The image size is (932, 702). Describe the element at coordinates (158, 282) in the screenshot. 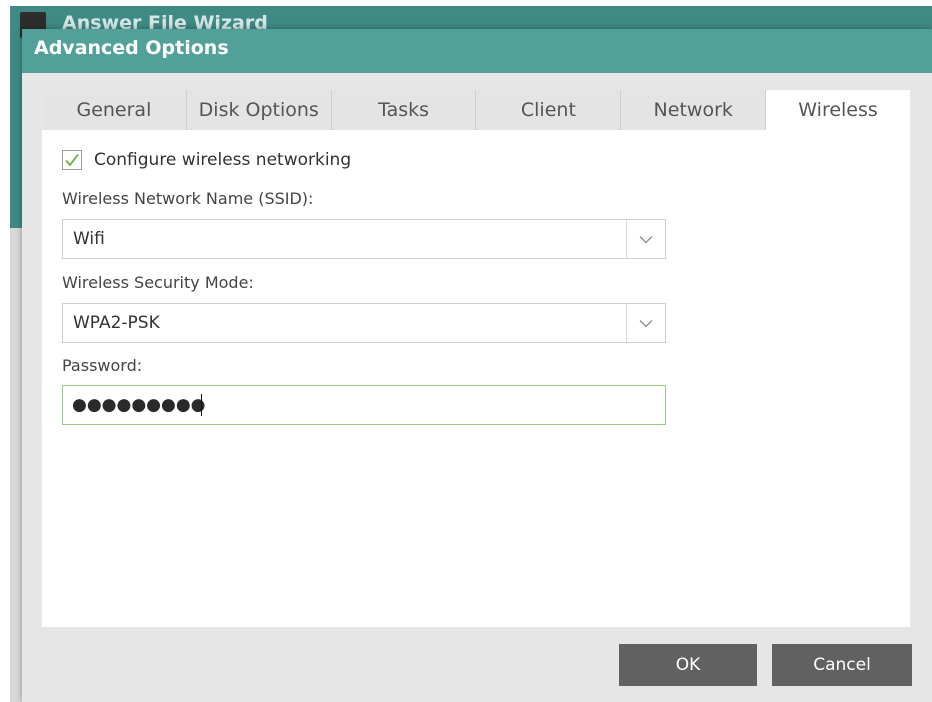

I see `security-mode-label: Wireless Security Mode:` at that location.